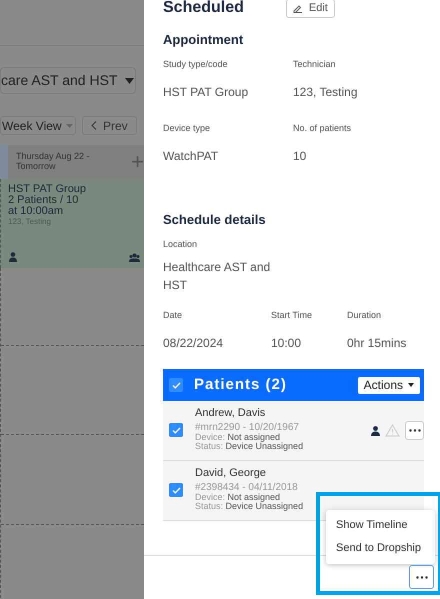 The width and height of the screenshot is (440, 599). I want to click on field-label: Duration, so click(364, 315).